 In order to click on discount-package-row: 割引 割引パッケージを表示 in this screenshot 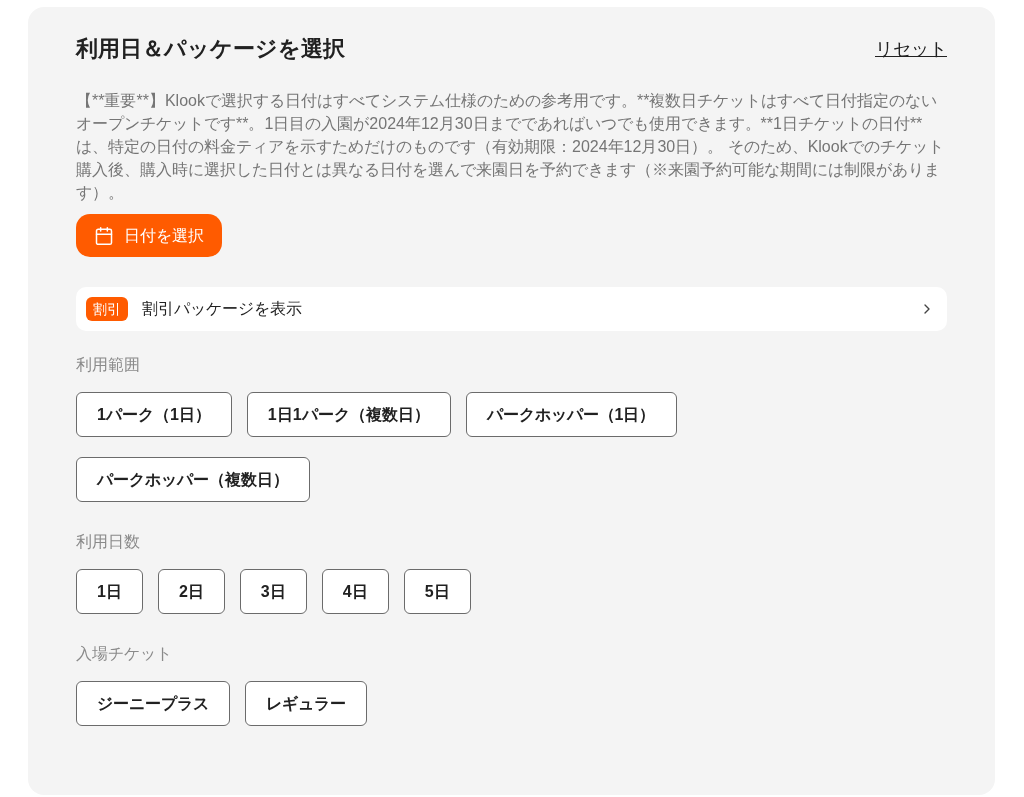, I will do `click(511, 309)`.